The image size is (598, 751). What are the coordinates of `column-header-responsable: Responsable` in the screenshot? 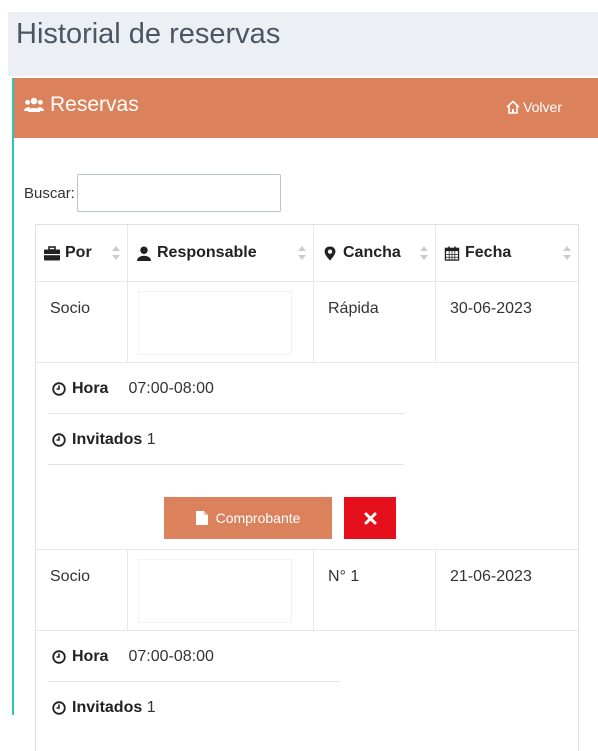 It's located at (221, 253).